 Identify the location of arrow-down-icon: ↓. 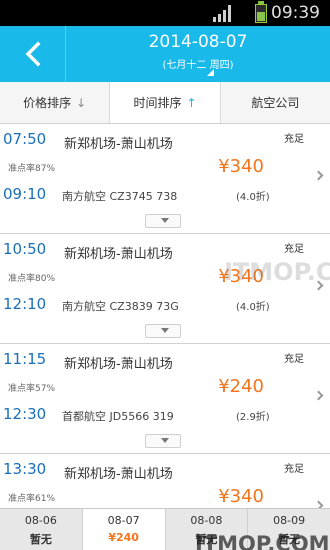
(81, 102).